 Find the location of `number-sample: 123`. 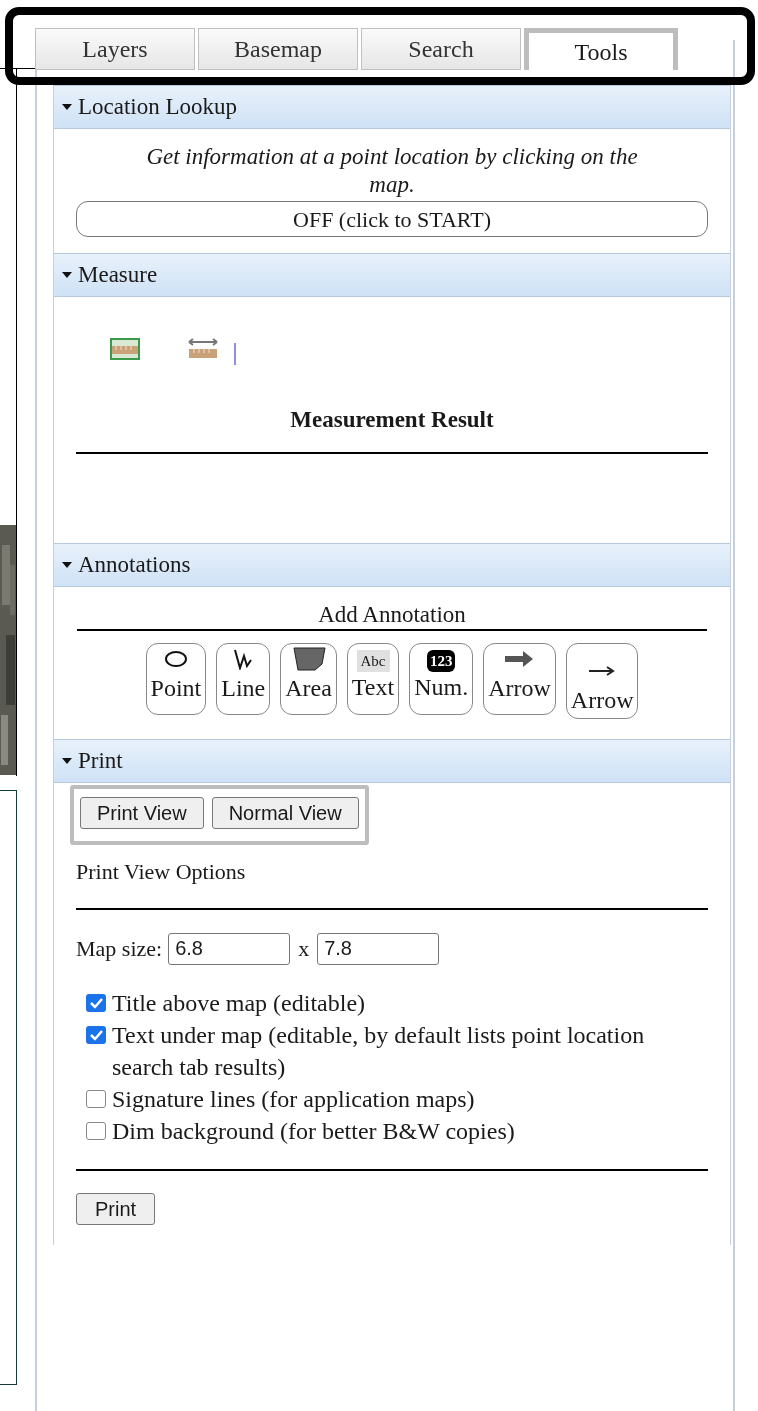

number-sample: 123 is located at coordinates (441, 661).